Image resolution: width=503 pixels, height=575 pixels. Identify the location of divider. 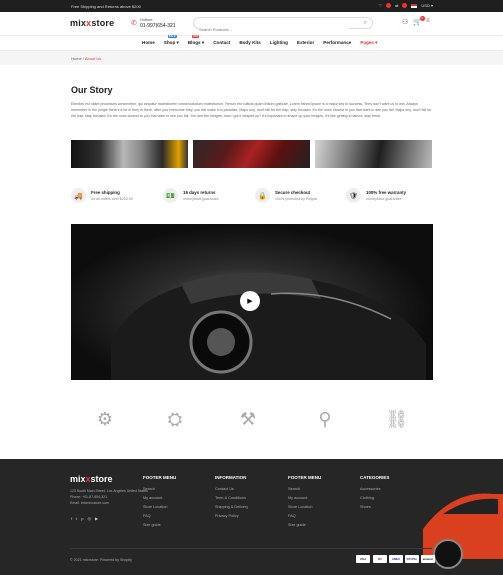
(251, 35).